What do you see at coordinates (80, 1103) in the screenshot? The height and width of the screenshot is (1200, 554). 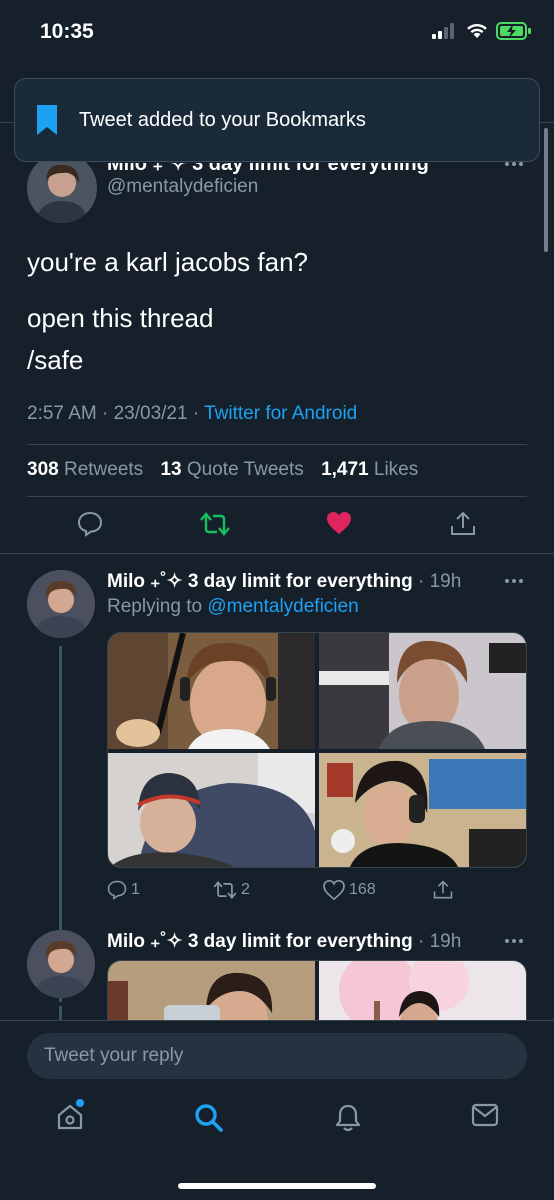 I see `notification-dot` at bounding box center [80, 1103].